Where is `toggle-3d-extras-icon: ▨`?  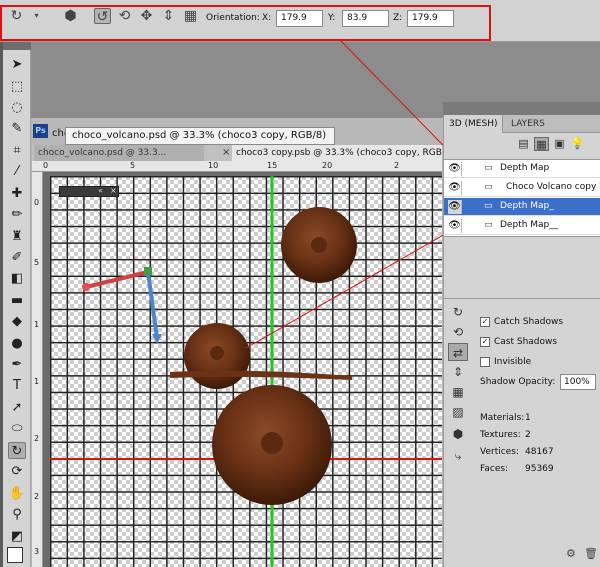
toggle-3d-extras-icon: ▨ is located at coordinates (458, 412).